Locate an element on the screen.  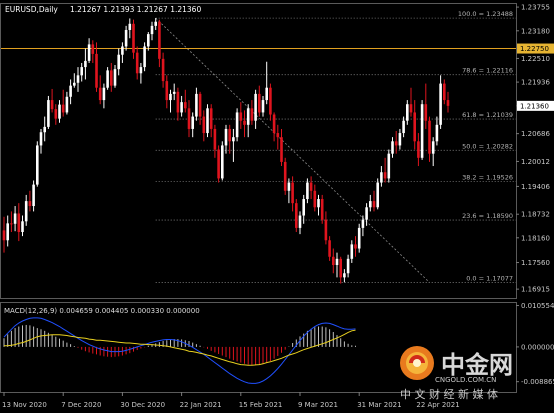
watermark-title: 中金网 is located at coordinates (477, 365).